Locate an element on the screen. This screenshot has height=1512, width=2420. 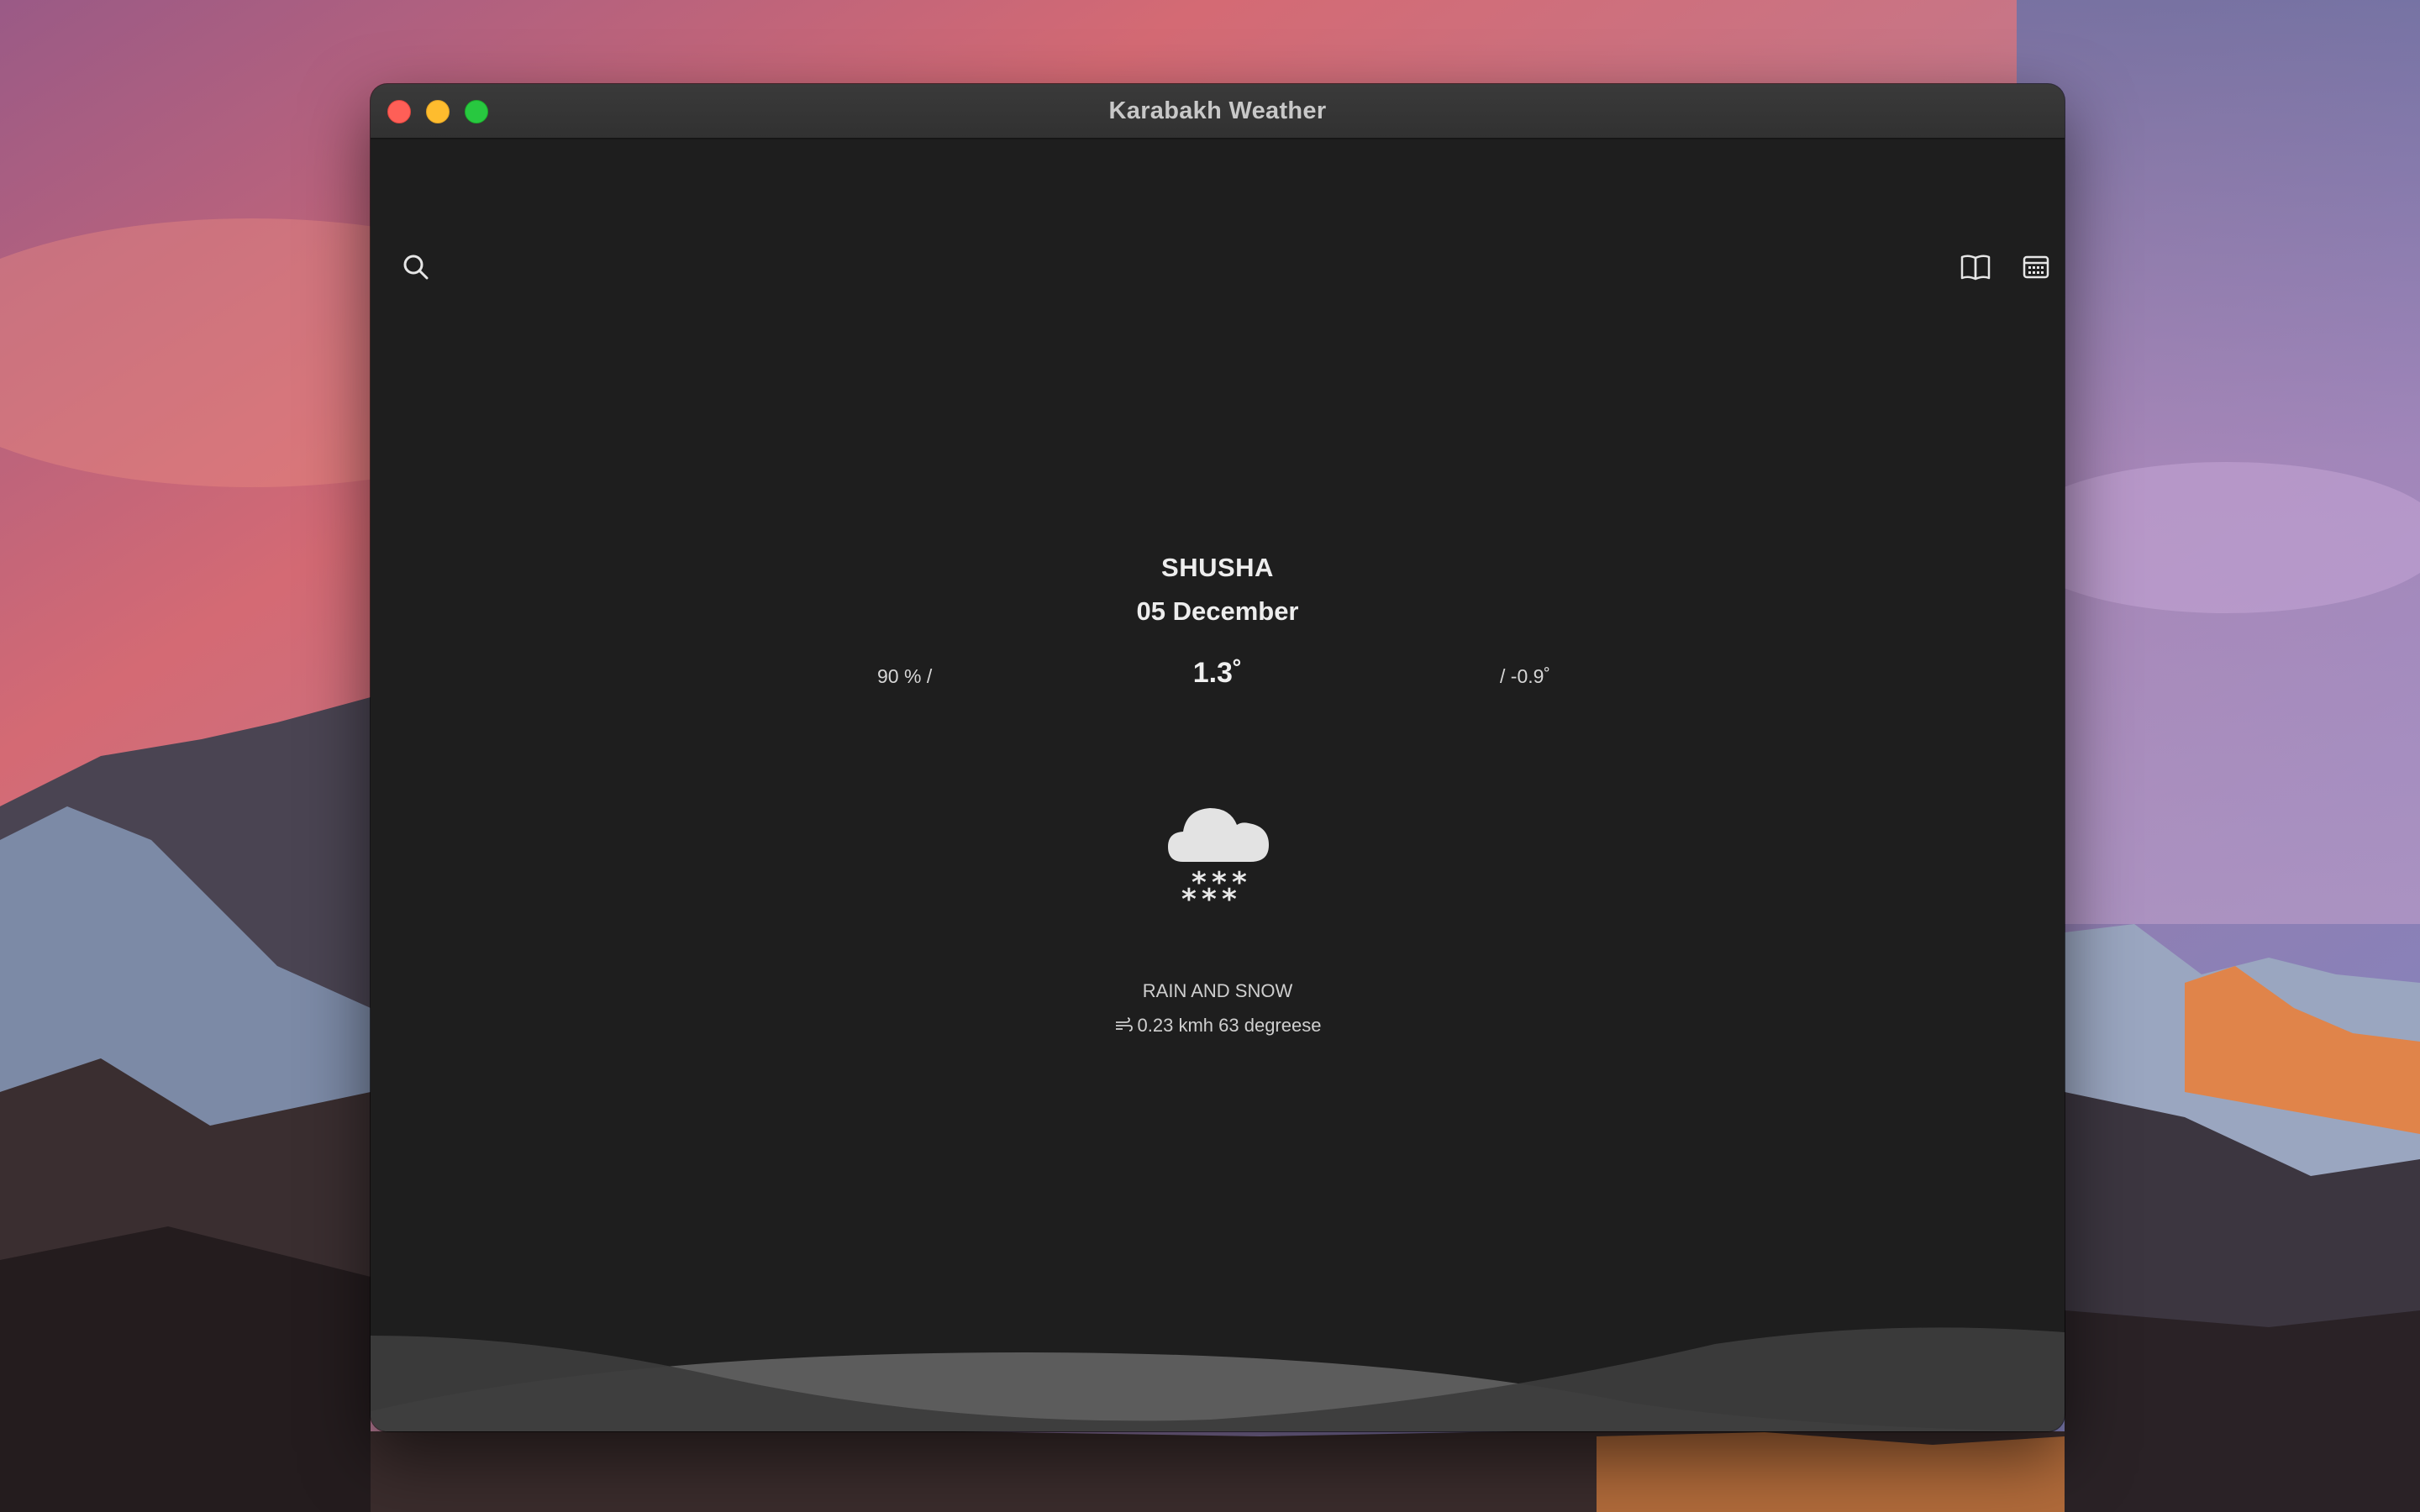
cloud-snow-icon: * * * * * * is located at coordinates (1218, 856).